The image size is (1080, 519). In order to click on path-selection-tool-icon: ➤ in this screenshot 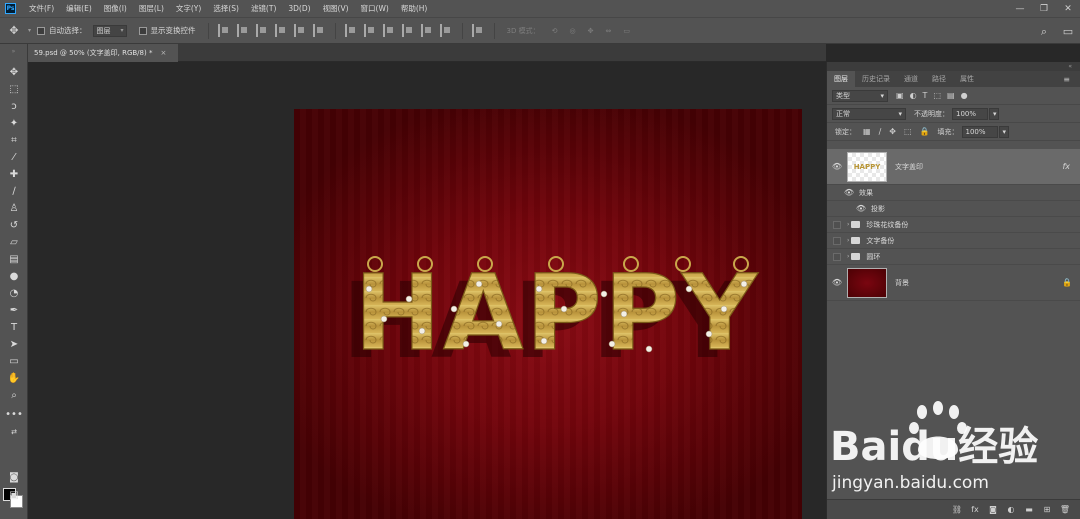, I will do `click(14, 344)`.